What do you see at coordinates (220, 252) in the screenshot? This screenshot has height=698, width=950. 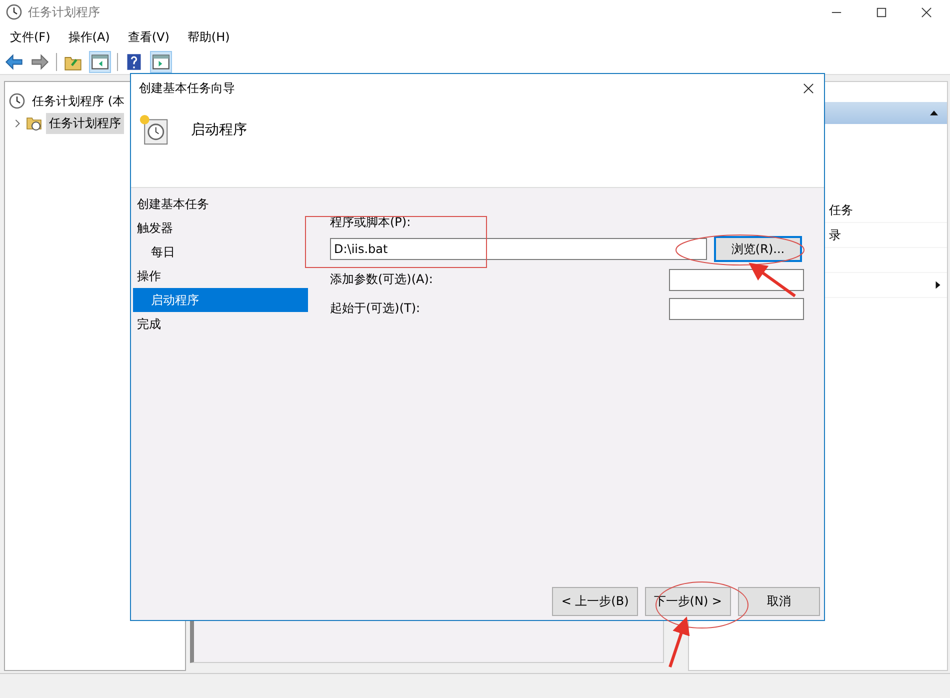 I see `wizard-step: 每日` at bounding box center [220, 252].